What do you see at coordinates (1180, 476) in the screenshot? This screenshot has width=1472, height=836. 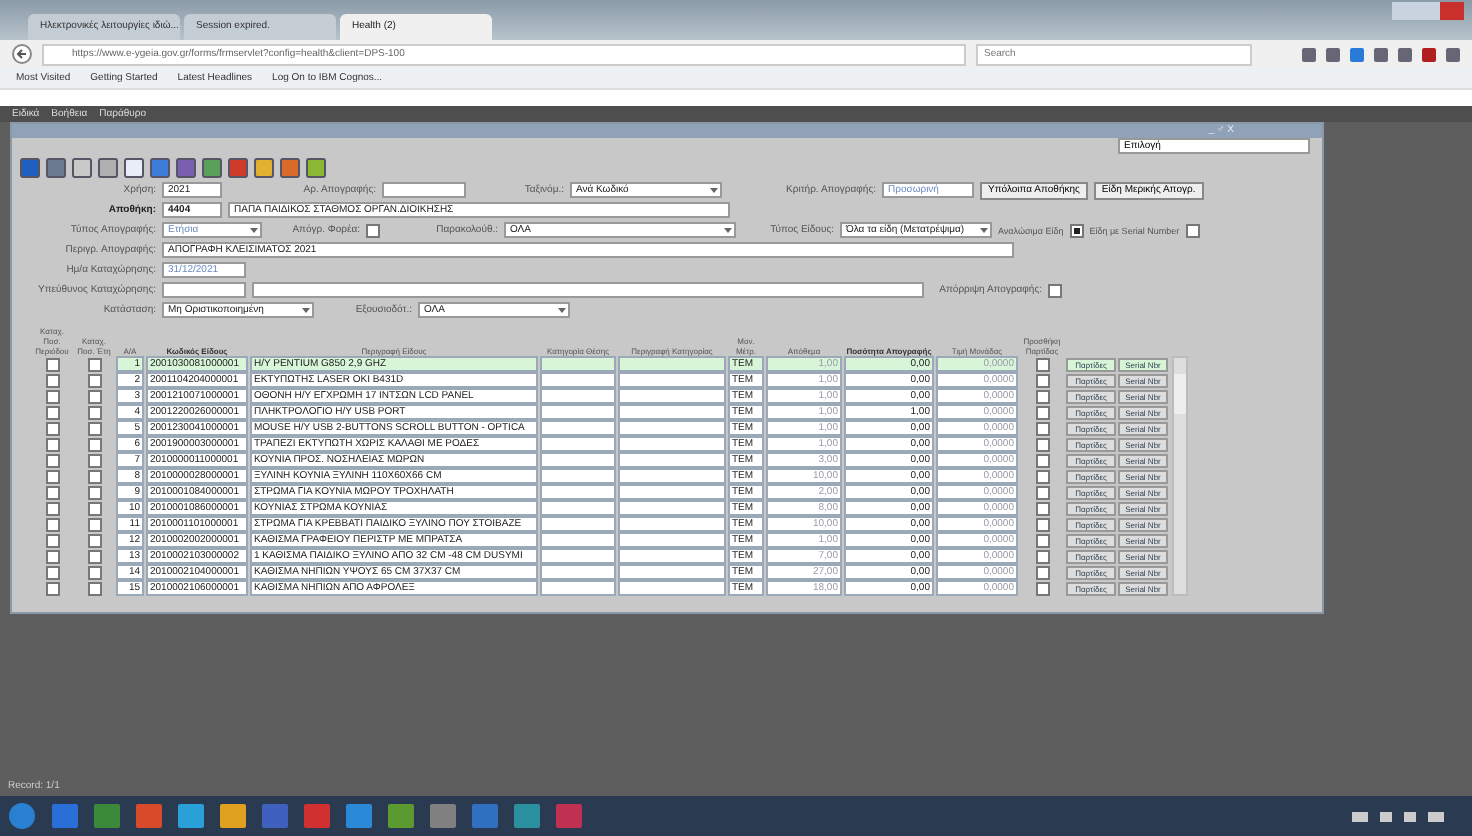 I see `scrollbar` at bounding box center [1180, 476].